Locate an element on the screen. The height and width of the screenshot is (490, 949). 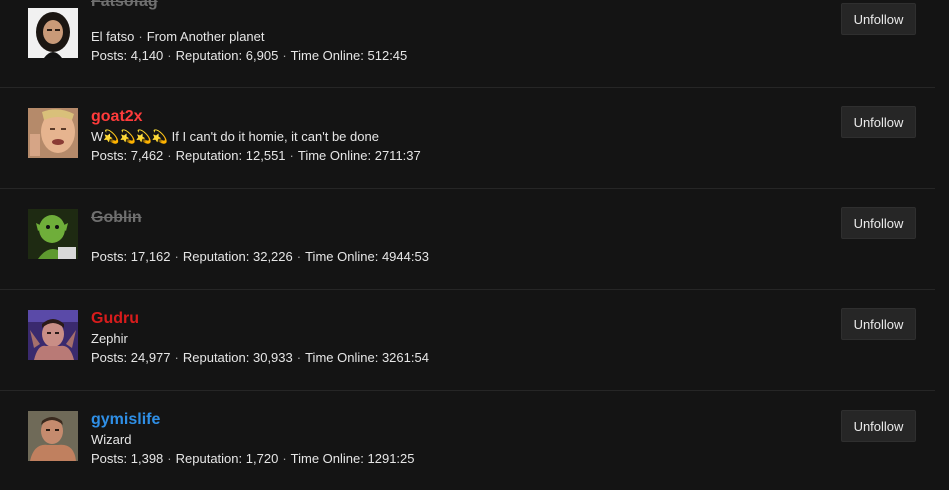
user-title: Zephir is located at coordinates (109, 338).